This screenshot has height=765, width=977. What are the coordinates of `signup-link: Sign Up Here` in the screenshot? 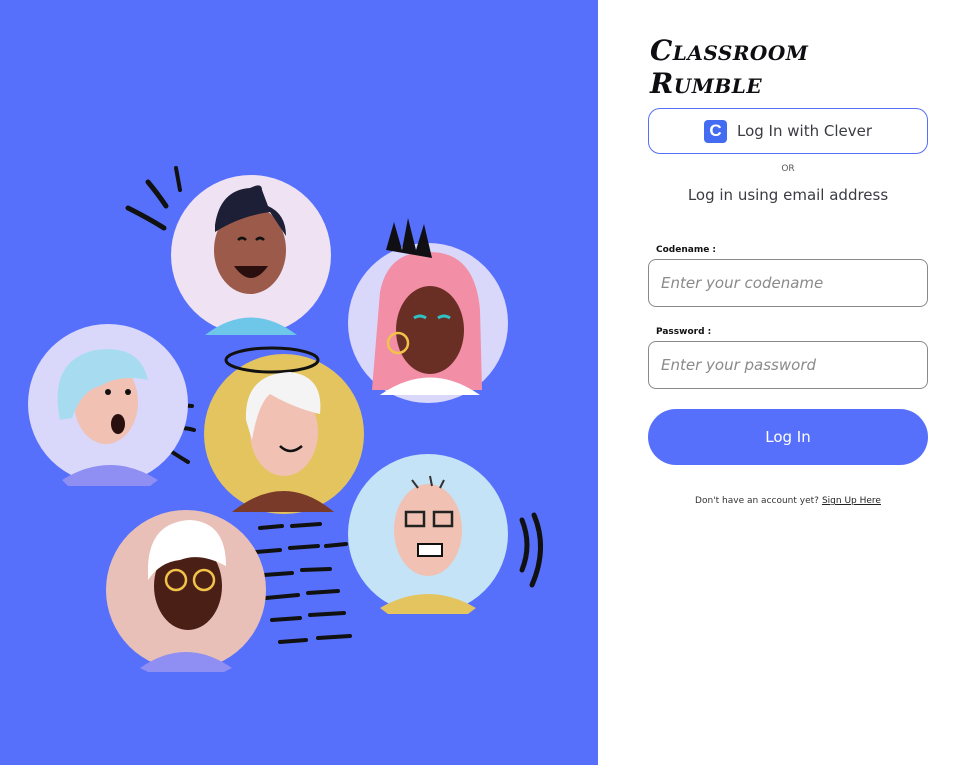 It's located at (851, 501).